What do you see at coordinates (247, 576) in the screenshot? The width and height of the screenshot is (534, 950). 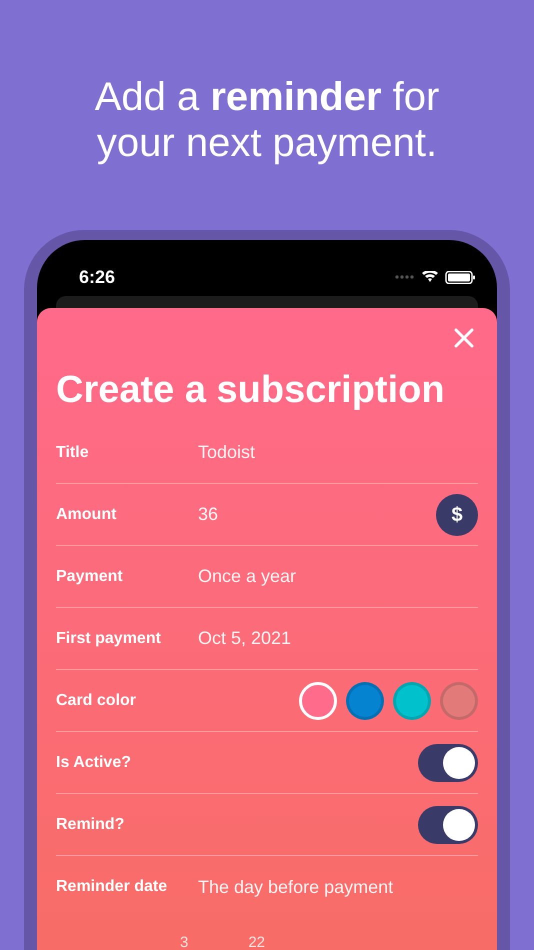 I see `field-value: Once a year` at bounding box center [247, 576].